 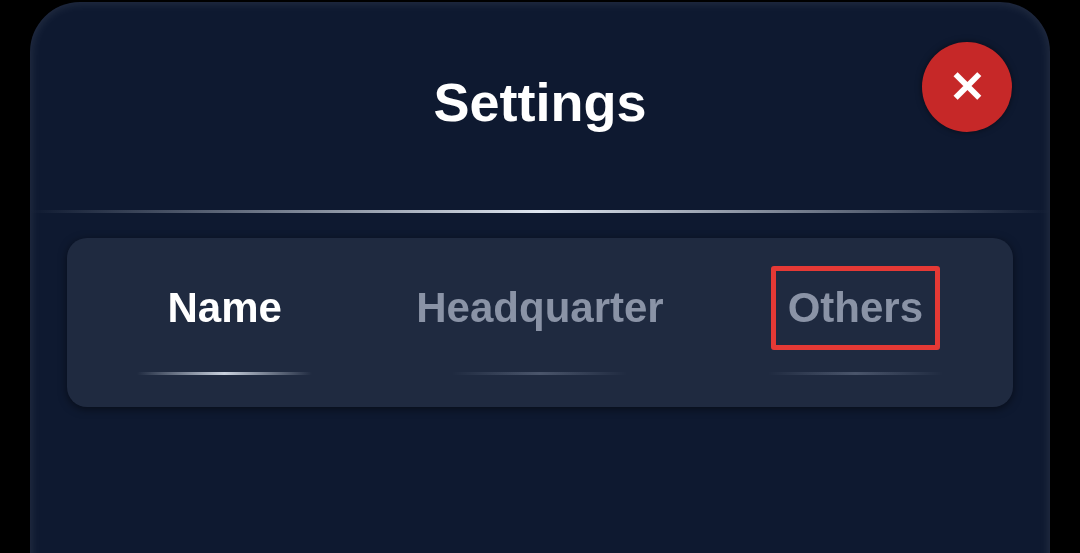 What do you see at coordinates (855, 308) in the screenshot?
I see `tab: Others` at bounding box center [855, 308].